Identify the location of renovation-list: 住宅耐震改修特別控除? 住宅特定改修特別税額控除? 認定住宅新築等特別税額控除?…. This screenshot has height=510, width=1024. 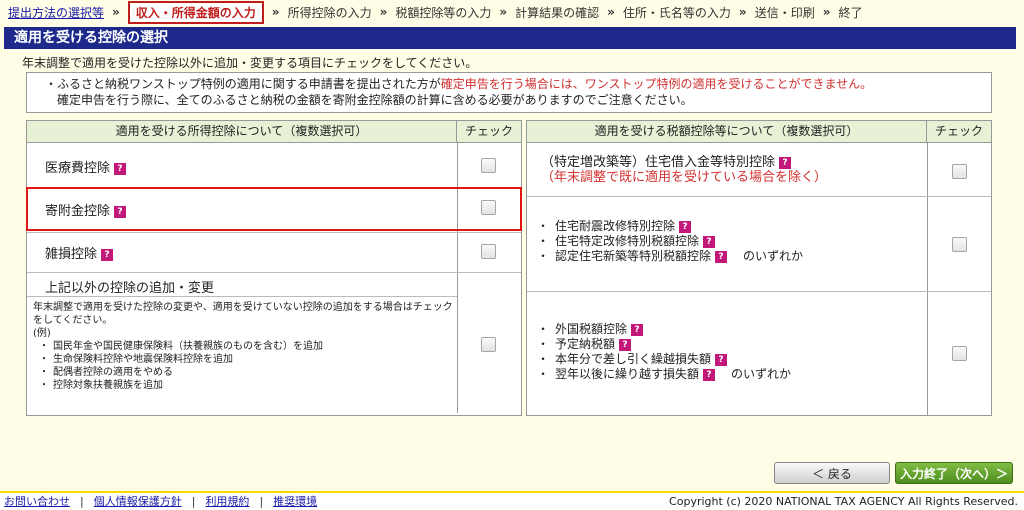
(668, 241).